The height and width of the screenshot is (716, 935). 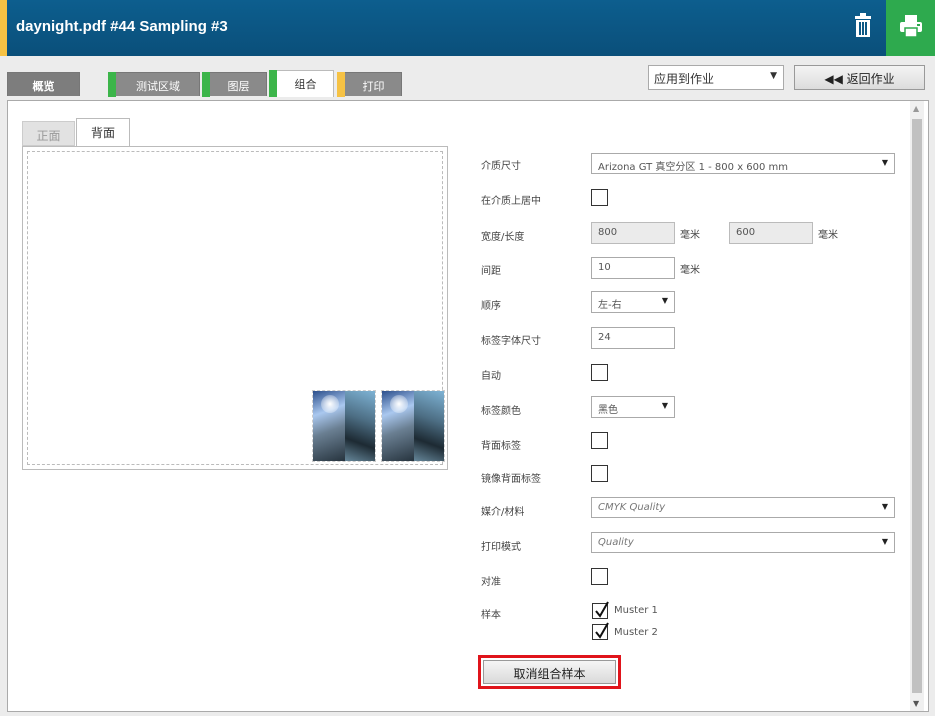 What do you see at coordinates (511, 341) in the screenshot?
I see `label-font-size-label: 标签字体尺寸` at bounding box center [511, 341].